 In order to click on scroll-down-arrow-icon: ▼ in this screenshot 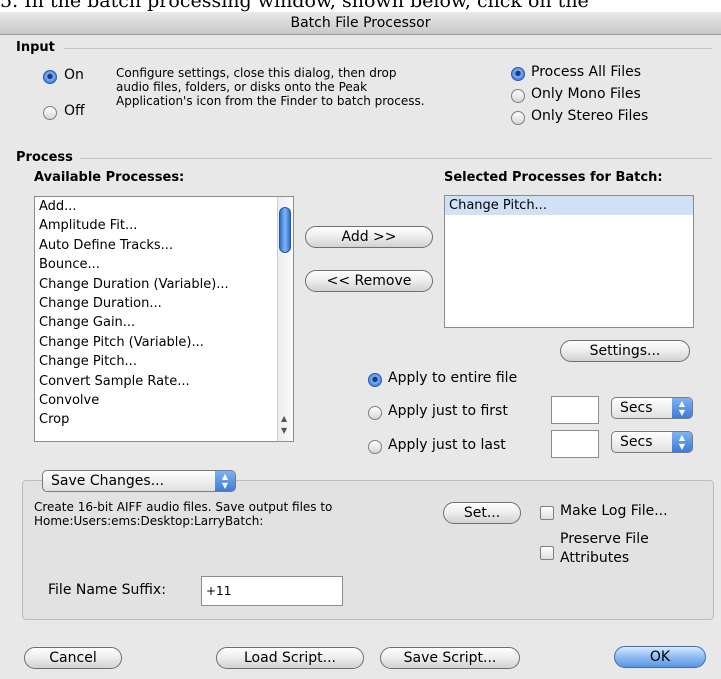, I will do `click(284, 430)`.